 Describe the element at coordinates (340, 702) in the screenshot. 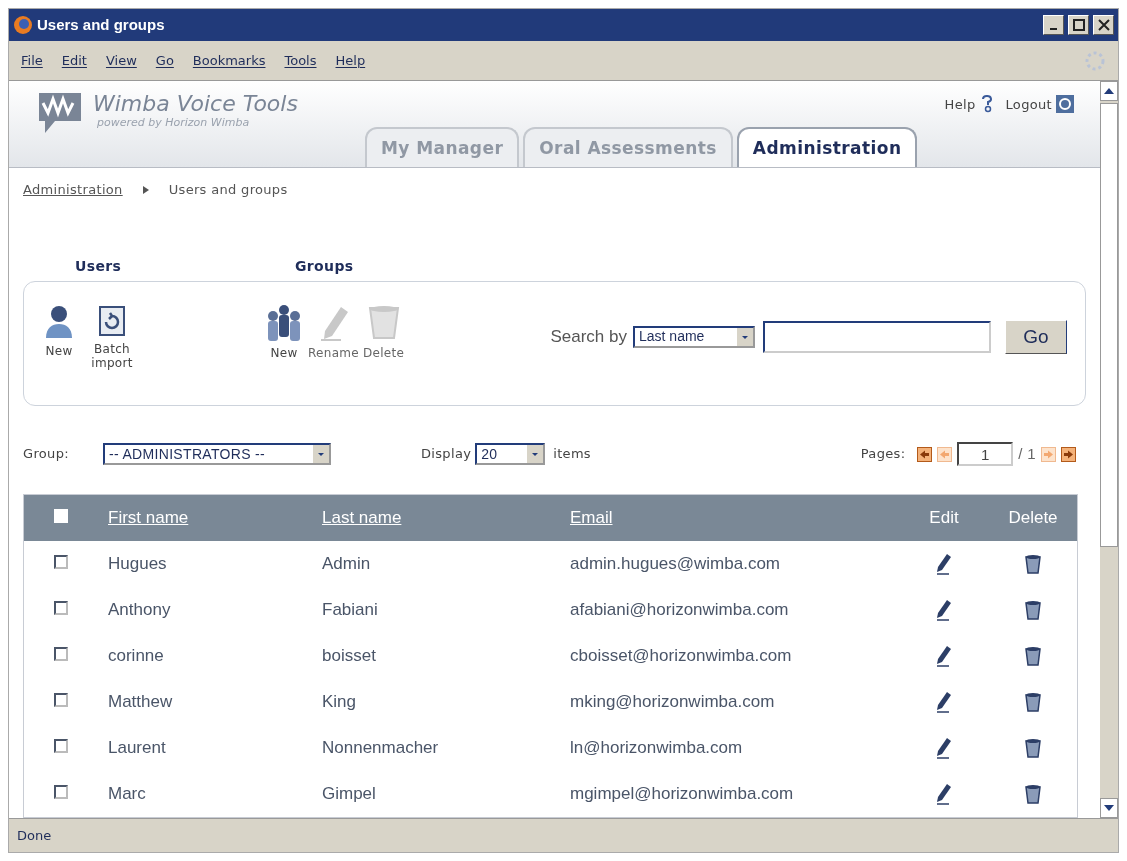

I see `table-cell-text: King` at that location.